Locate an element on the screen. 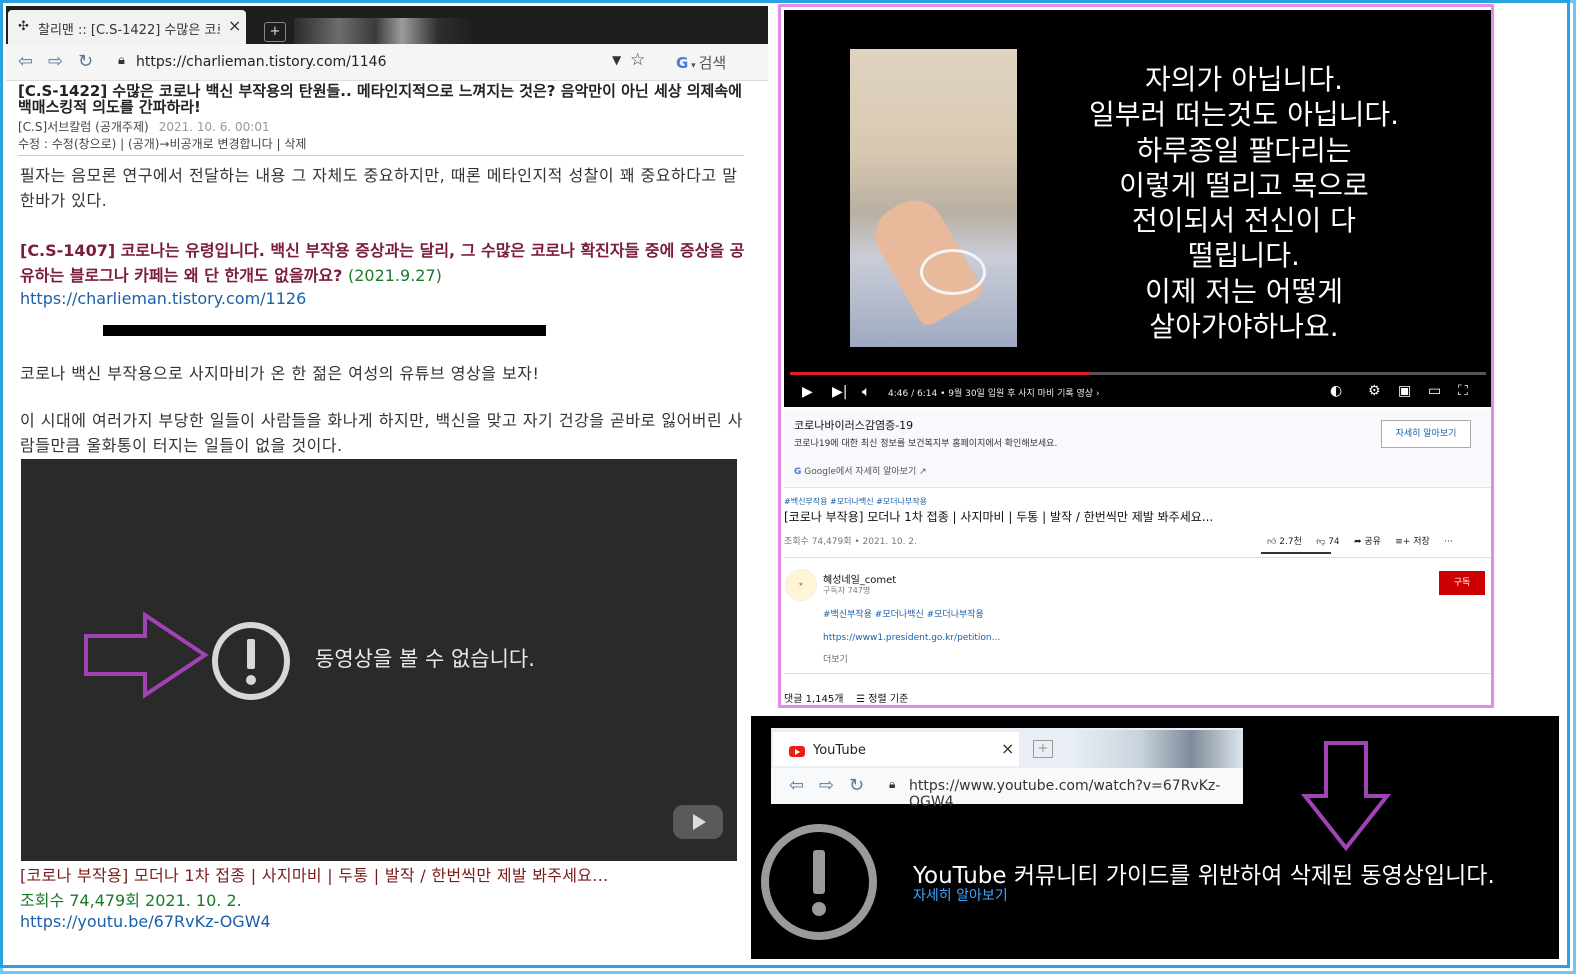 The height and width of the screenshot is (974, 1576). subscribe-button: 구독 is located at coordinates (1462, 583).